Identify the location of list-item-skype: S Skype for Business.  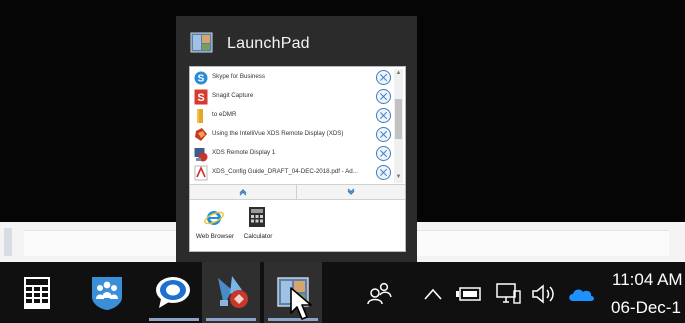
(291, 78).